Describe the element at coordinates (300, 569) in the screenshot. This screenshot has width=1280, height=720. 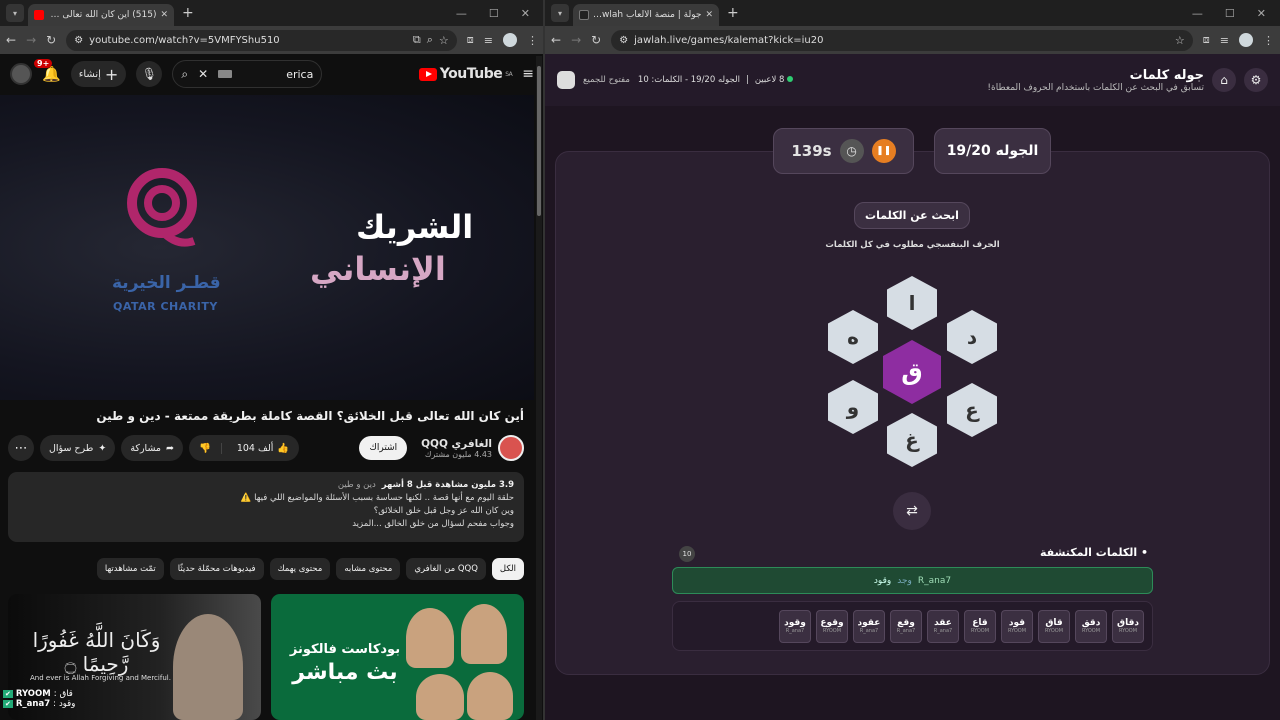
I see `chip-for-you: محتوى يهمك` at that location.